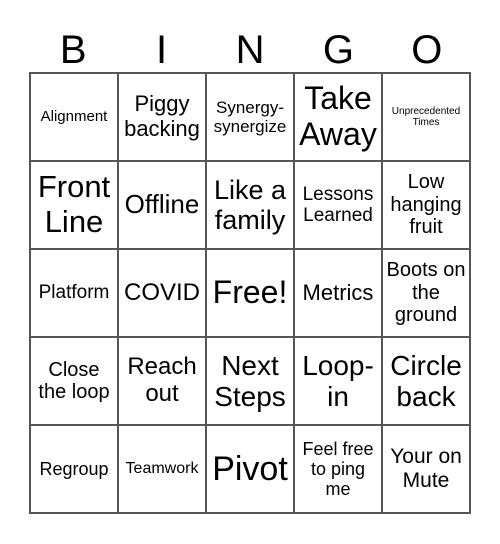 The width and height of the screenshot is (500, 544). Describe the element at coordinates (162, 50) in the screenshot. I see `header-letter-i: I` at that location.